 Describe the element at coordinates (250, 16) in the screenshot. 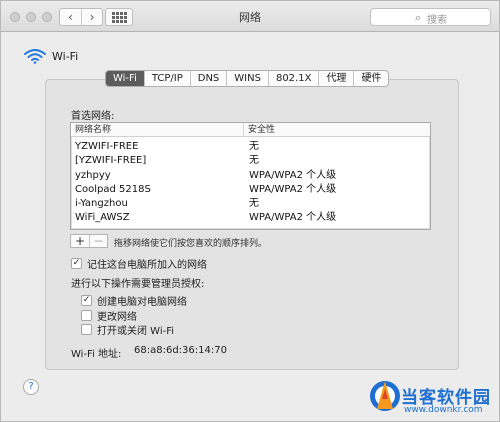

I see `toolbar: ‹ › 网络 ⌕ 搜索` at that location.